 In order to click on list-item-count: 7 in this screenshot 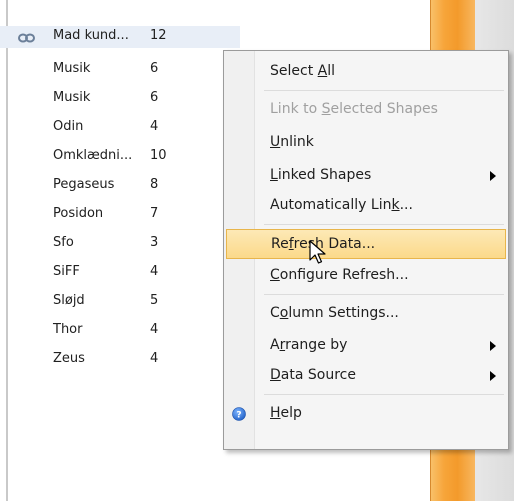, I will do `click(154, 213)`.